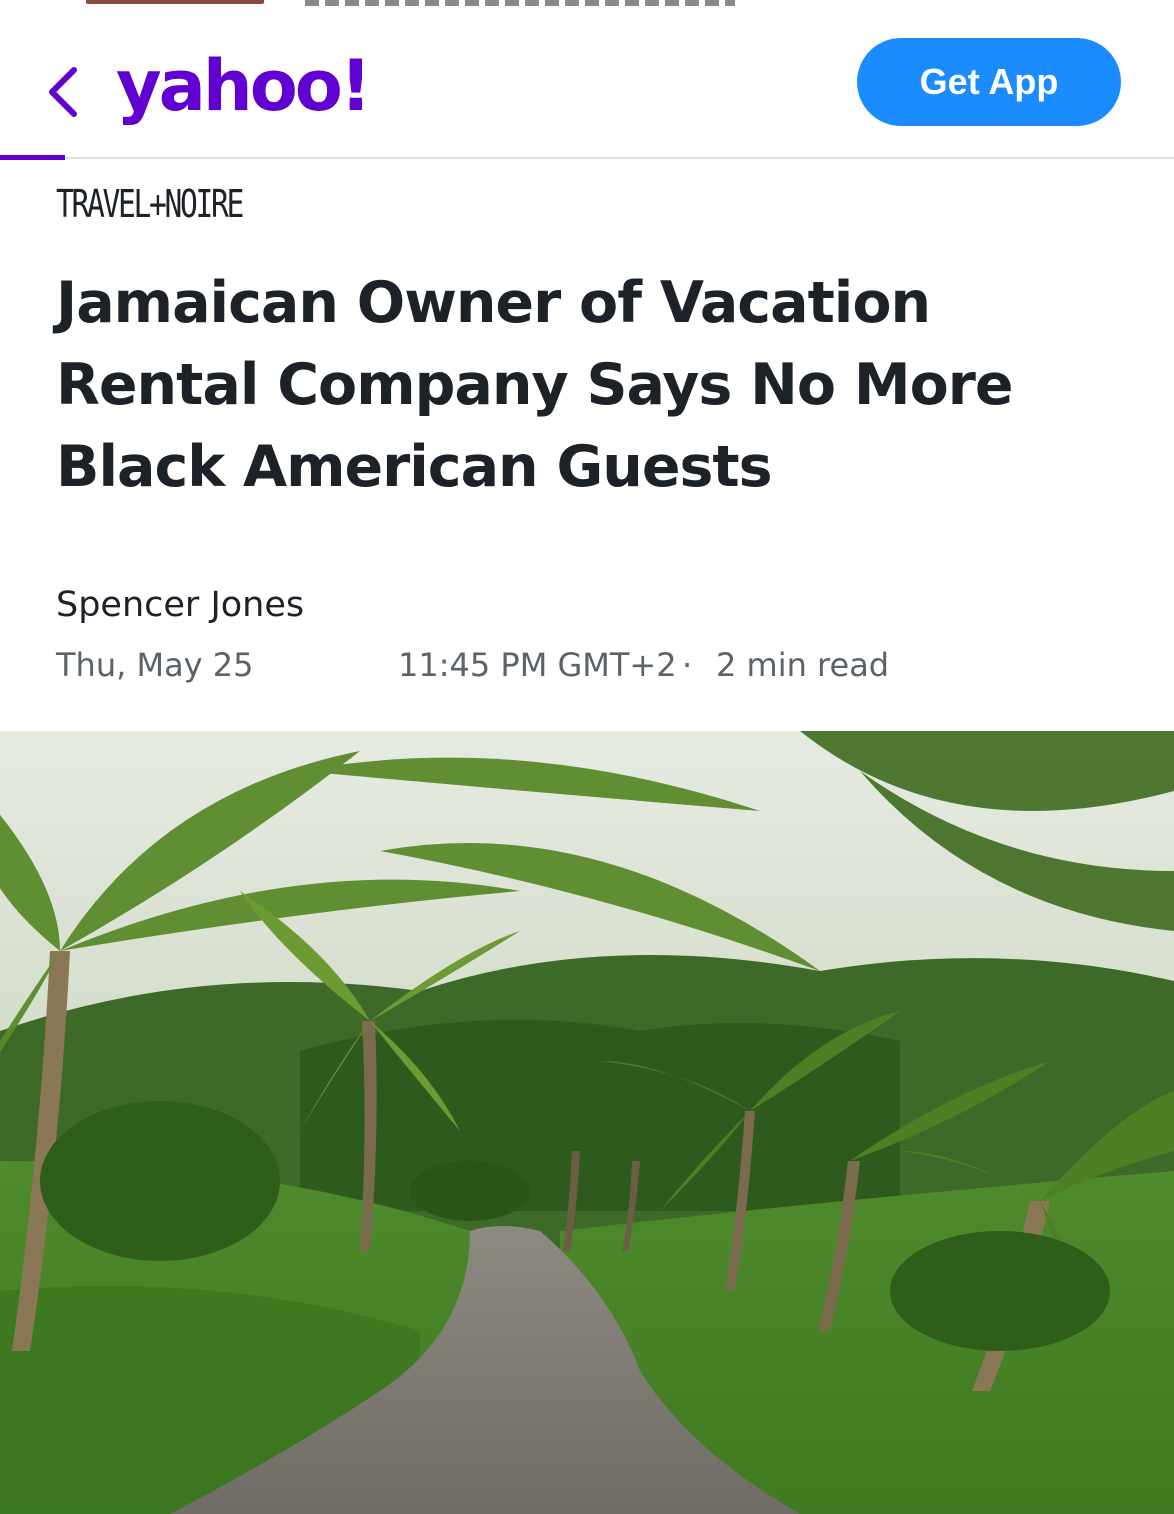 Image resolution: width=1174 pixels, height=1514 pixels. What do you see at coordinates (32, 157) in the screenshot?
I see `reading-progress-bar` at bounding box center [32, 157].